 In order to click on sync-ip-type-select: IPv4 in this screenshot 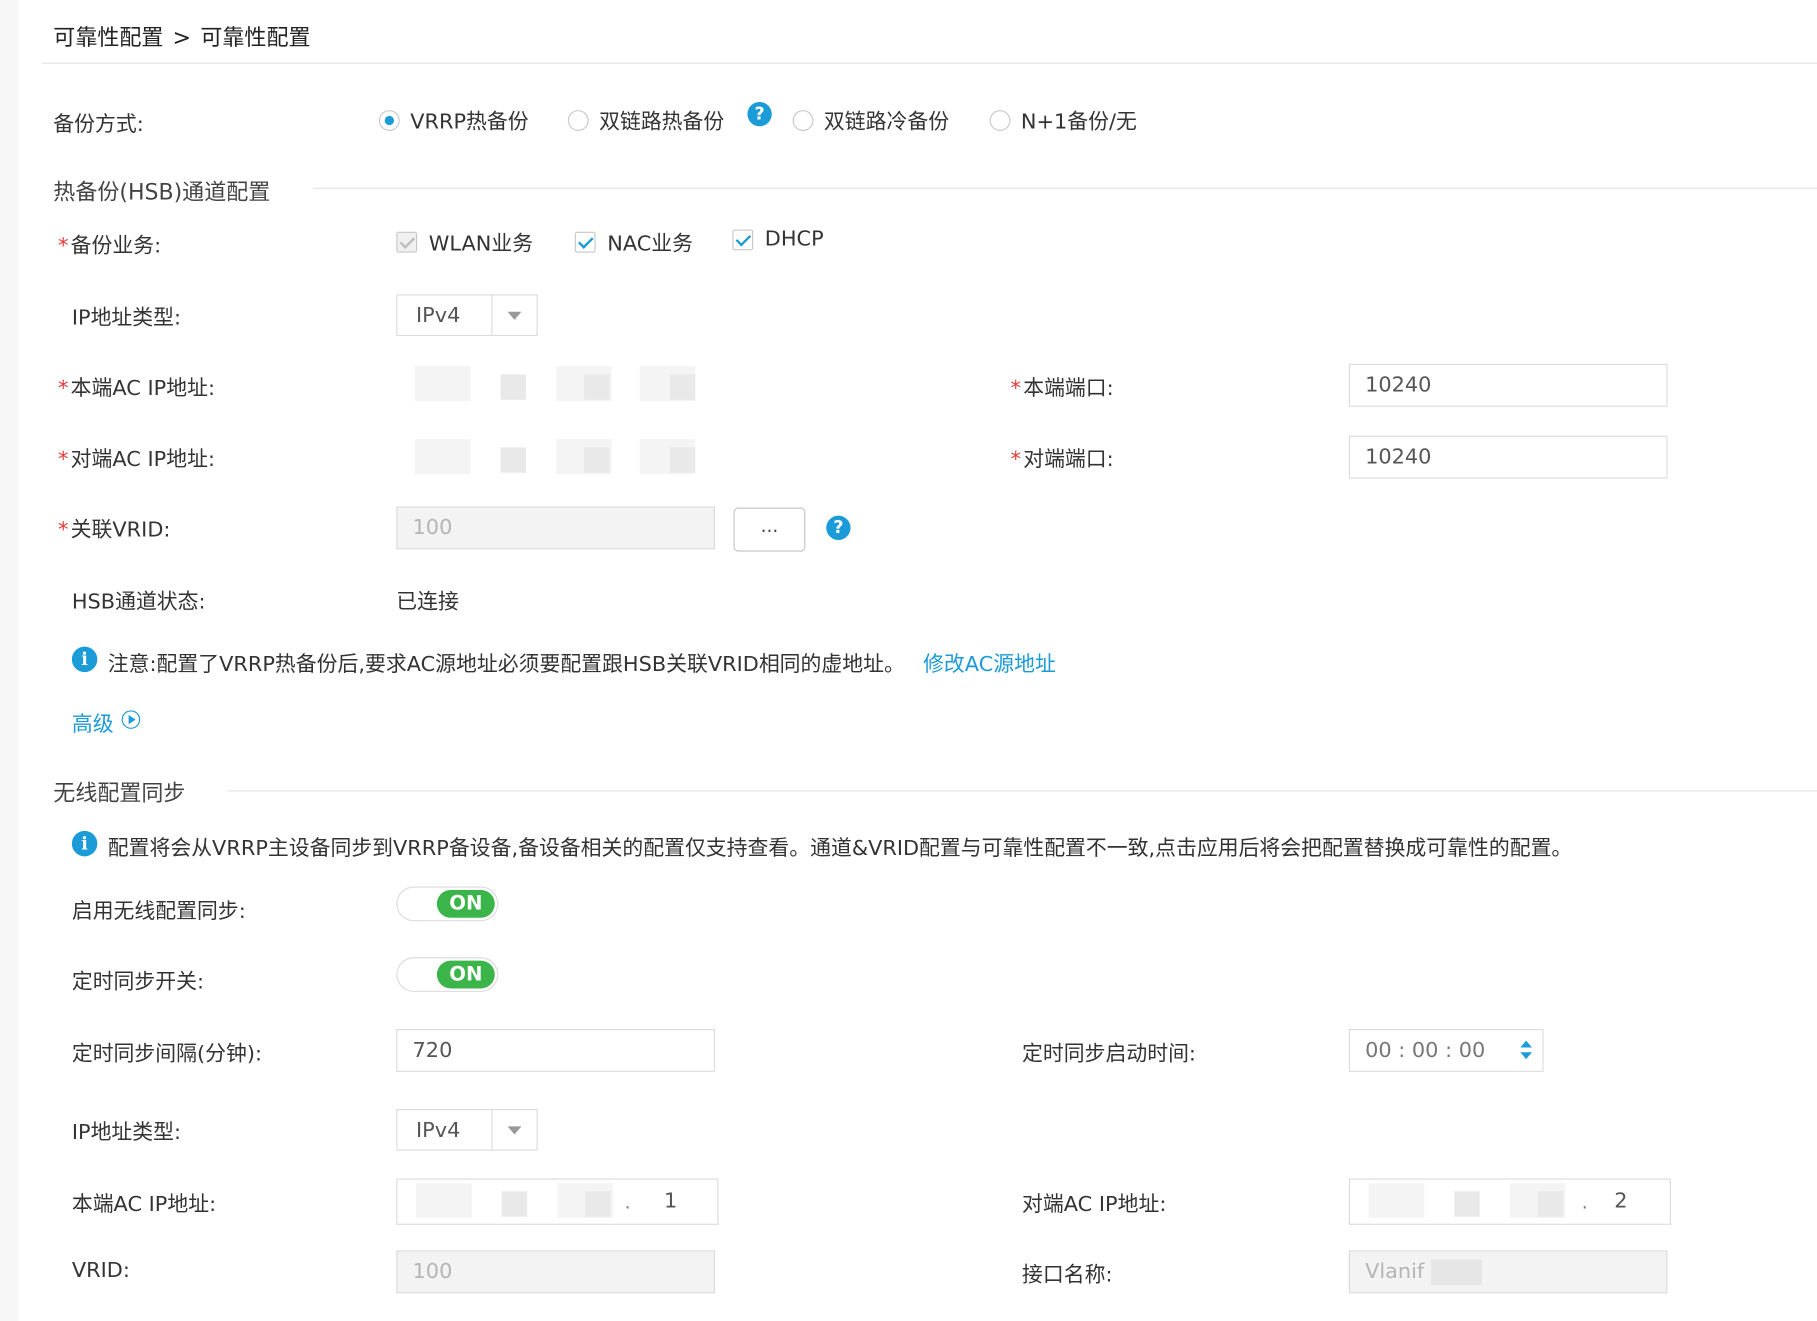, I will do `click(467, 1129)`.